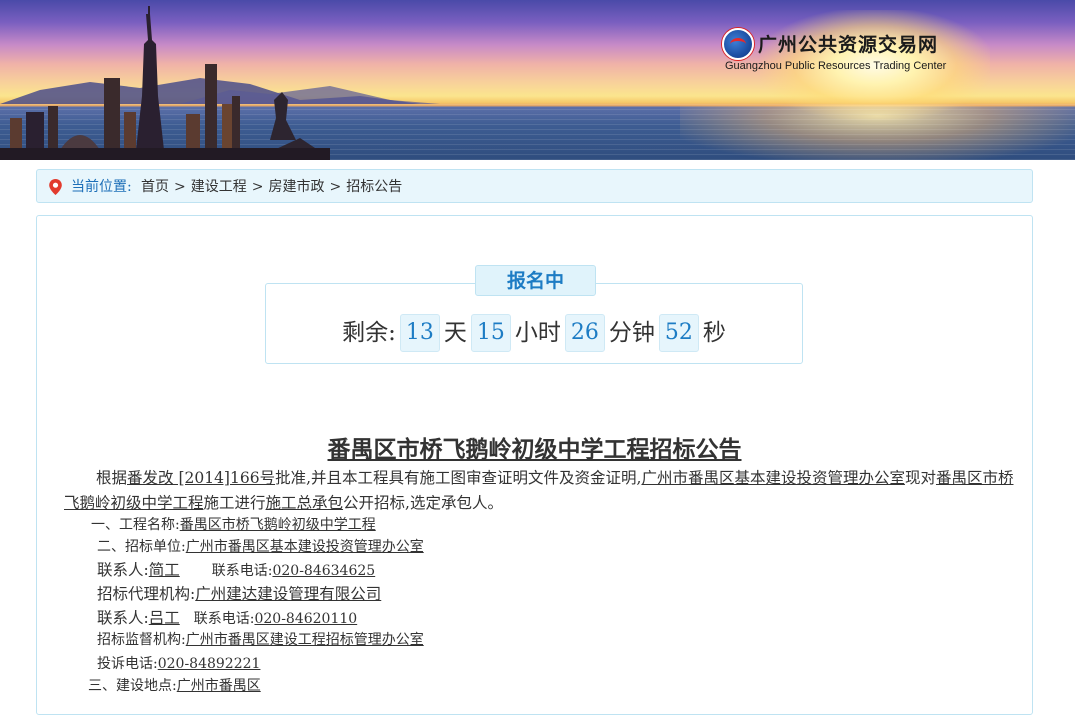 This screenshot has height=715, width=1075. What do you see at coordinates (165, 83) in the screenshot?
I see `city-skyline-illustration` at bounding box center [165, 83].